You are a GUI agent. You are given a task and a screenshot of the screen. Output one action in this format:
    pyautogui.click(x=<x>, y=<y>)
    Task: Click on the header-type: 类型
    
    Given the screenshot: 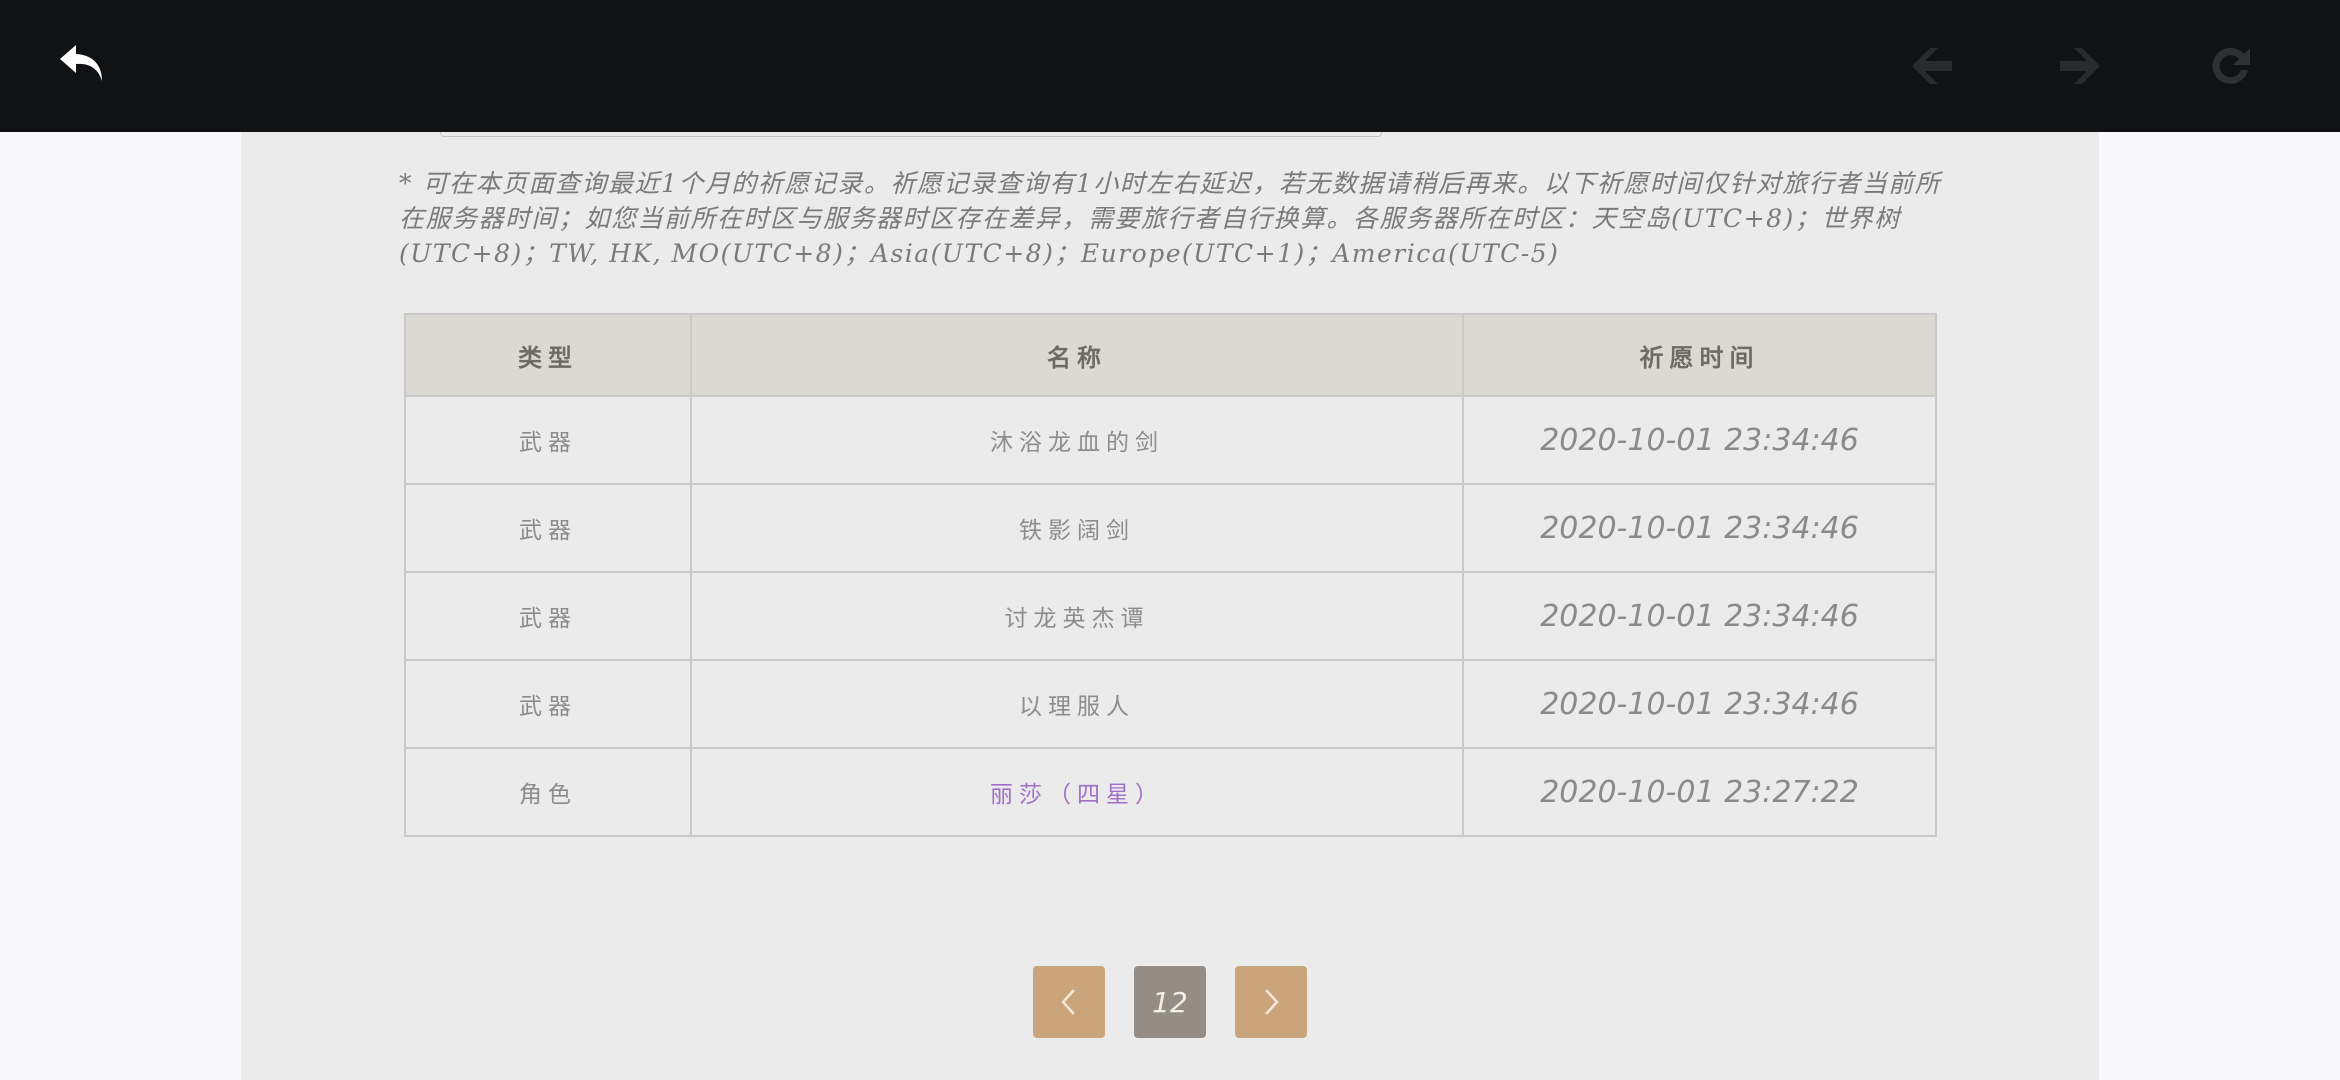 What is the action you would take?
    pyautogui.click(x=548, y=355)
    